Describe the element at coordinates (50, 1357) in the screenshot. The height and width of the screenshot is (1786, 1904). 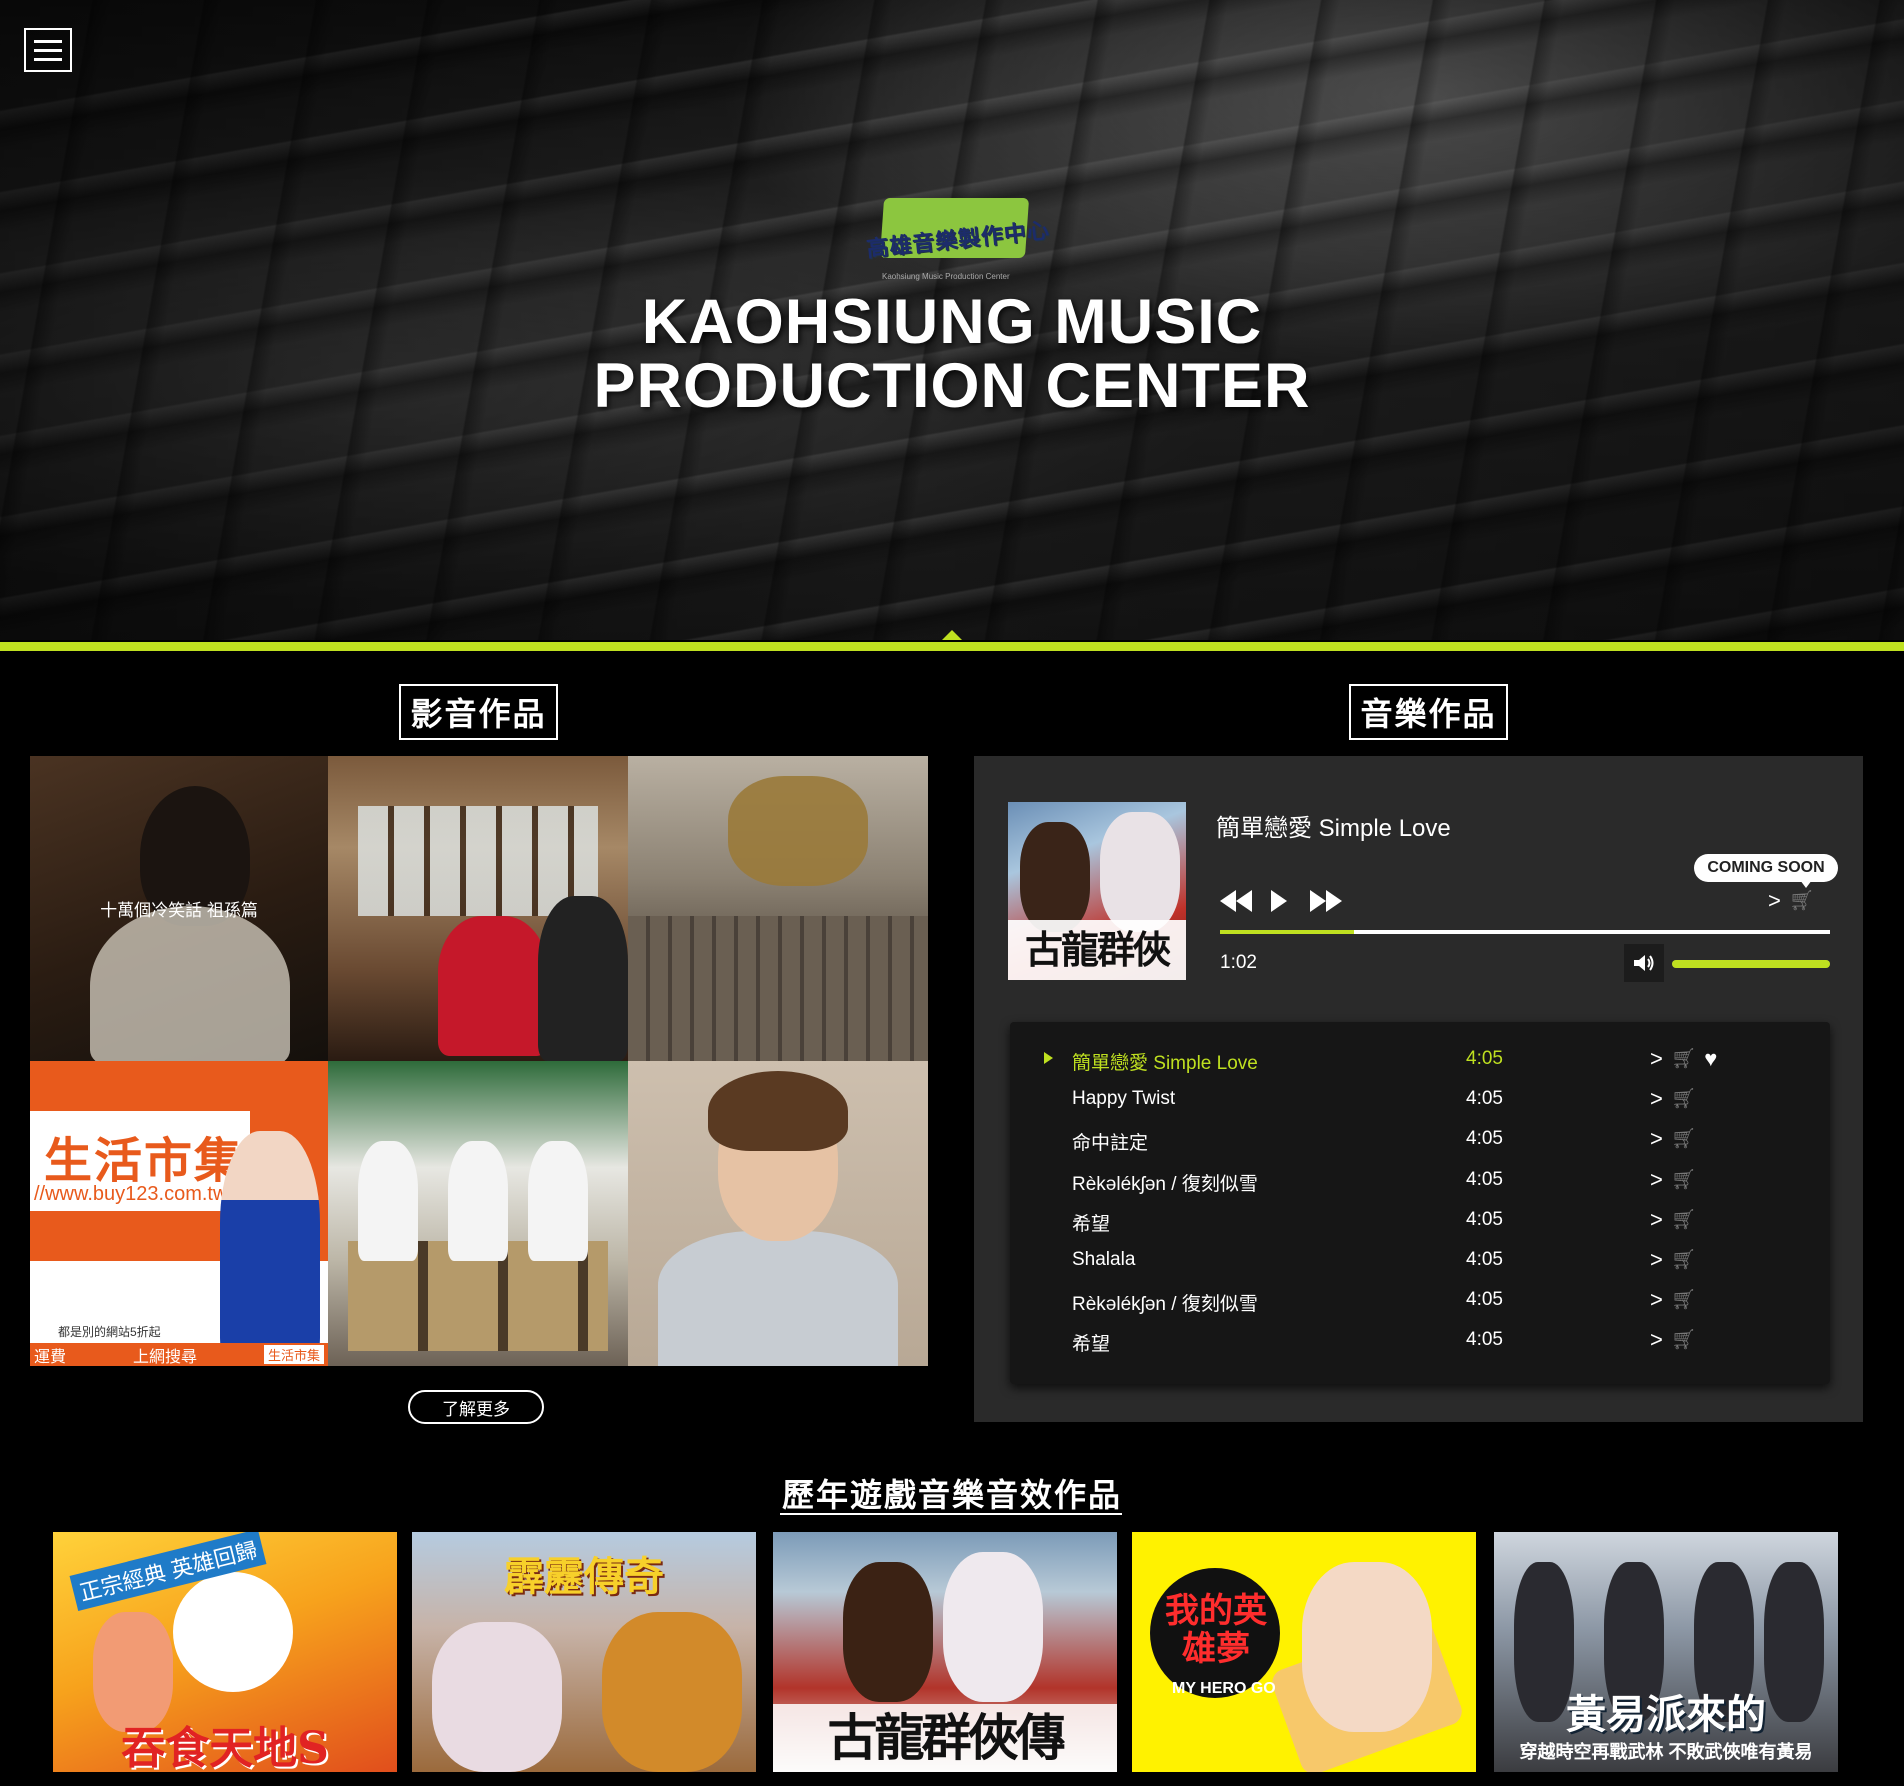
I see `tile-strip-left: 運費` at that location.